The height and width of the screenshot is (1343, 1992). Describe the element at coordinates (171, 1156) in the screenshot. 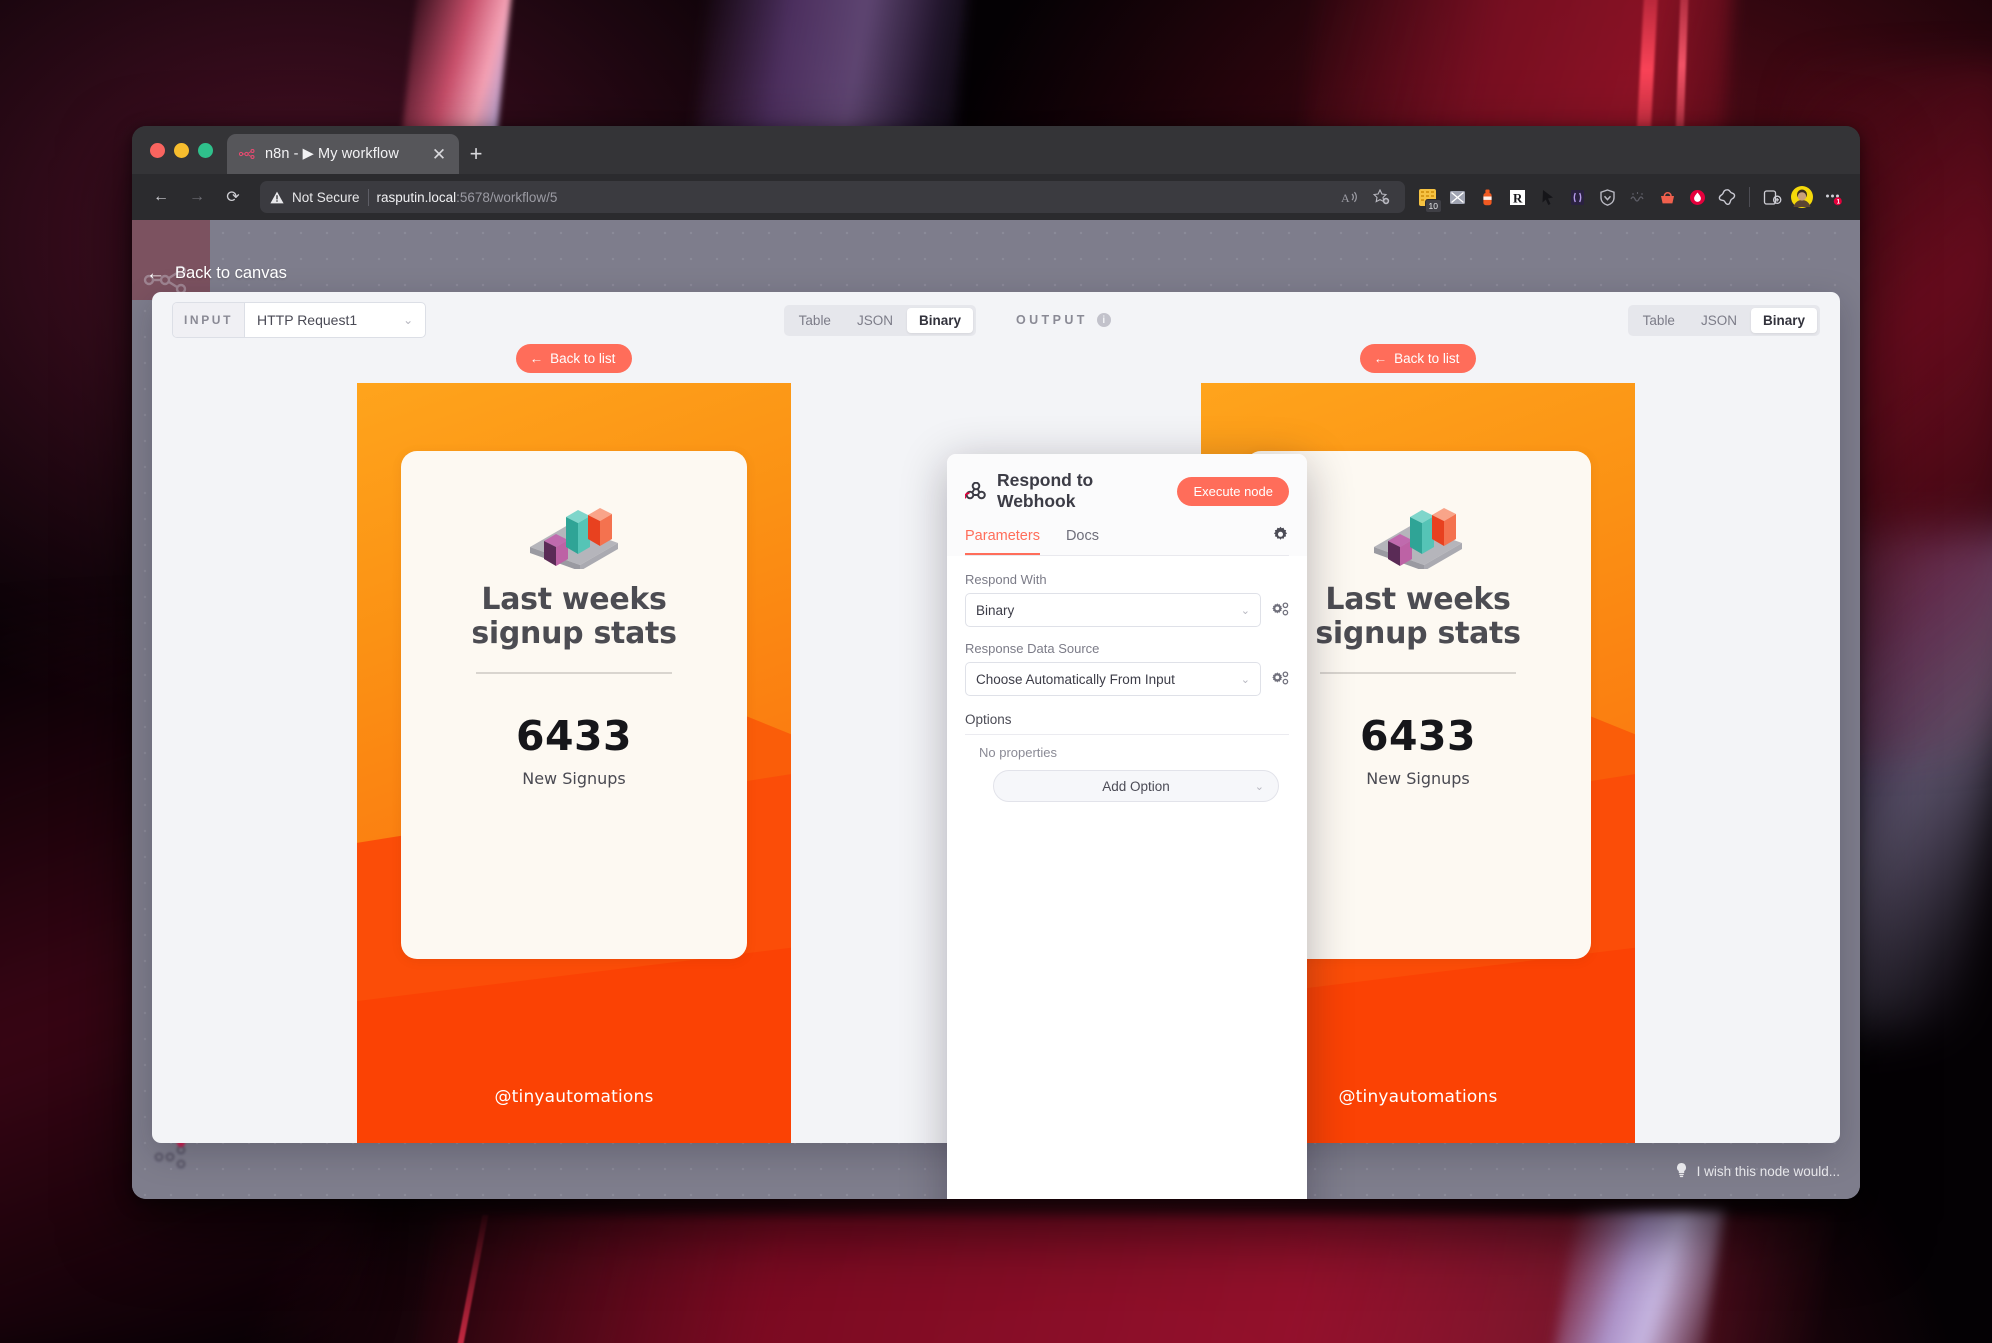

I see `canvas-n8n-badge-icon` at that location.